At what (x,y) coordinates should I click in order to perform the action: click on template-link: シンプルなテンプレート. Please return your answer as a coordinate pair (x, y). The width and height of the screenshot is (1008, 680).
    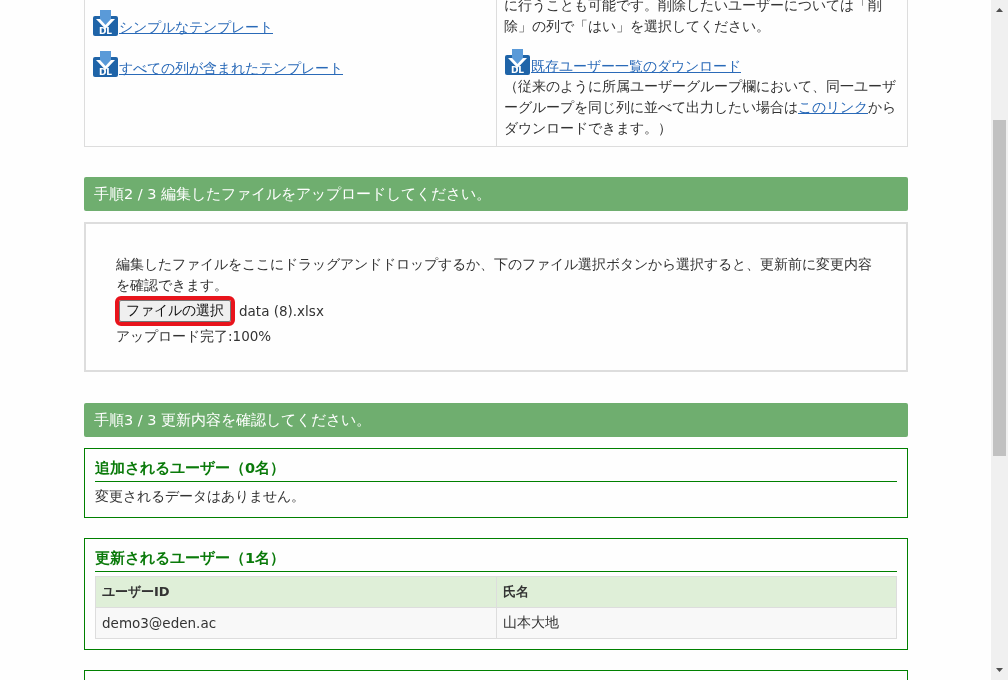
    Looking at the image, I should click on (196, 28).